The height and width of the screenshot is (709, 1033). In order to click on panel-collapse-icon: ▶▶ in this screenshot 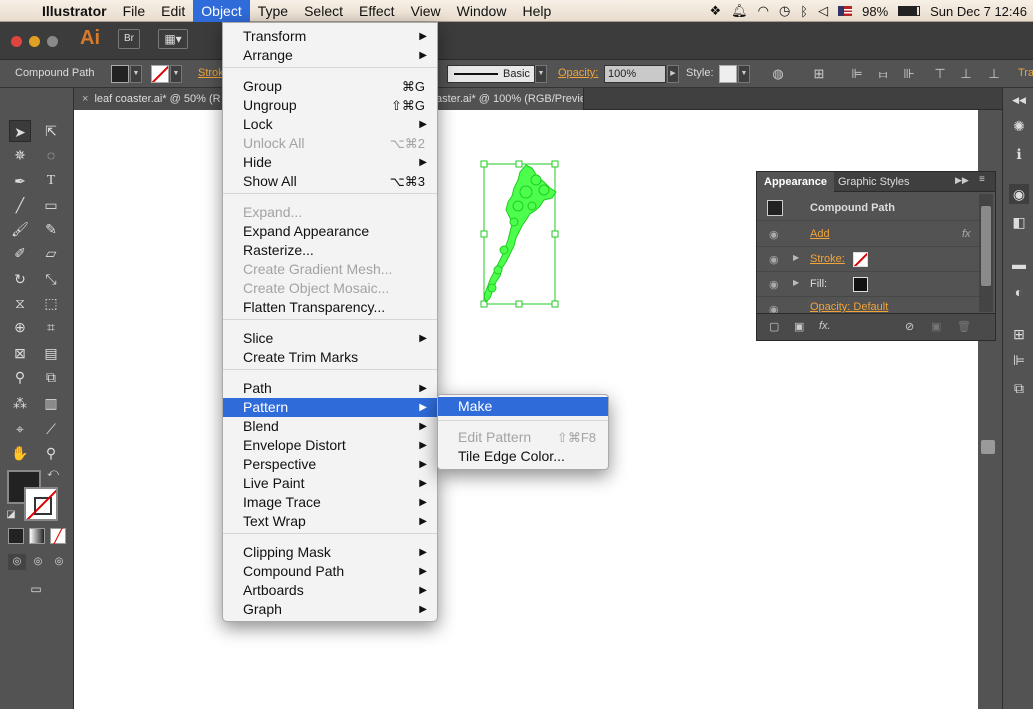, I will do `click(962, 180)`.